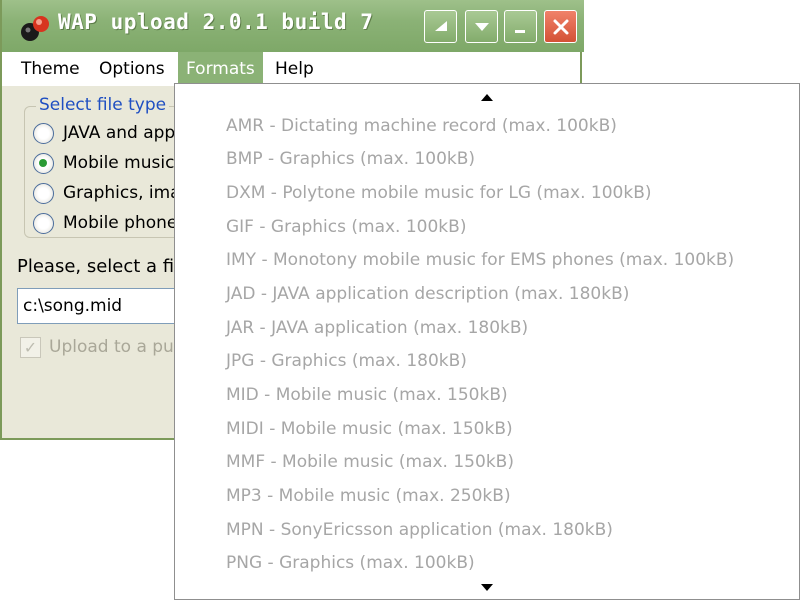  I want to click on radio-graphics, so click(43, 193).